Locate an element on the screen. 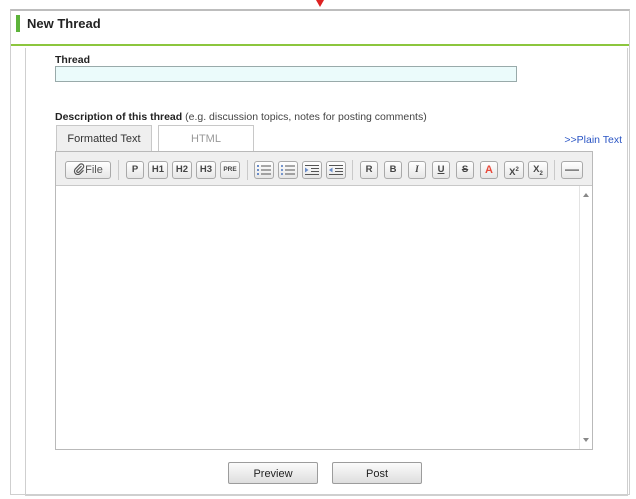 This screenshot has width=636, height=499. tab-html: HTML is located at coordinates (206, 138).